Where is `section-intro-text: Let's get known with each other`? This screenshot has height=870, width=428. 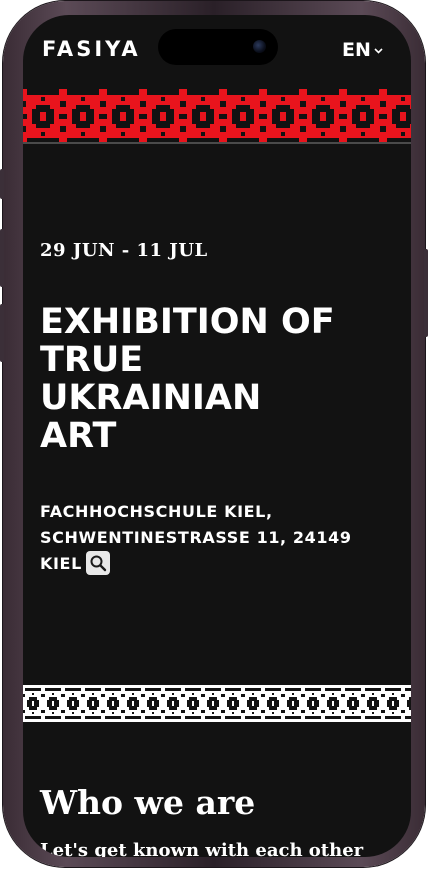
section-intro-text: Let's get known with each other is located at coordinates (202, 848).